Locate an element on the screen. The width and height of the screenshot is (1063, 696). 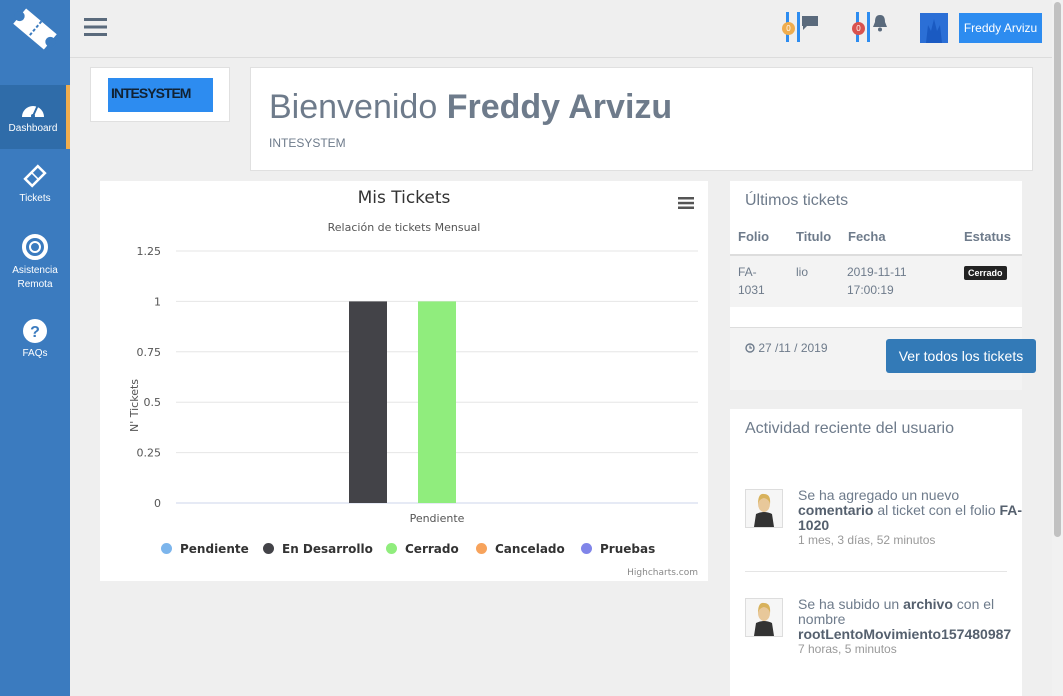
sidebar-item-faqs: ? FAQs is located at coordinates (35, 339).